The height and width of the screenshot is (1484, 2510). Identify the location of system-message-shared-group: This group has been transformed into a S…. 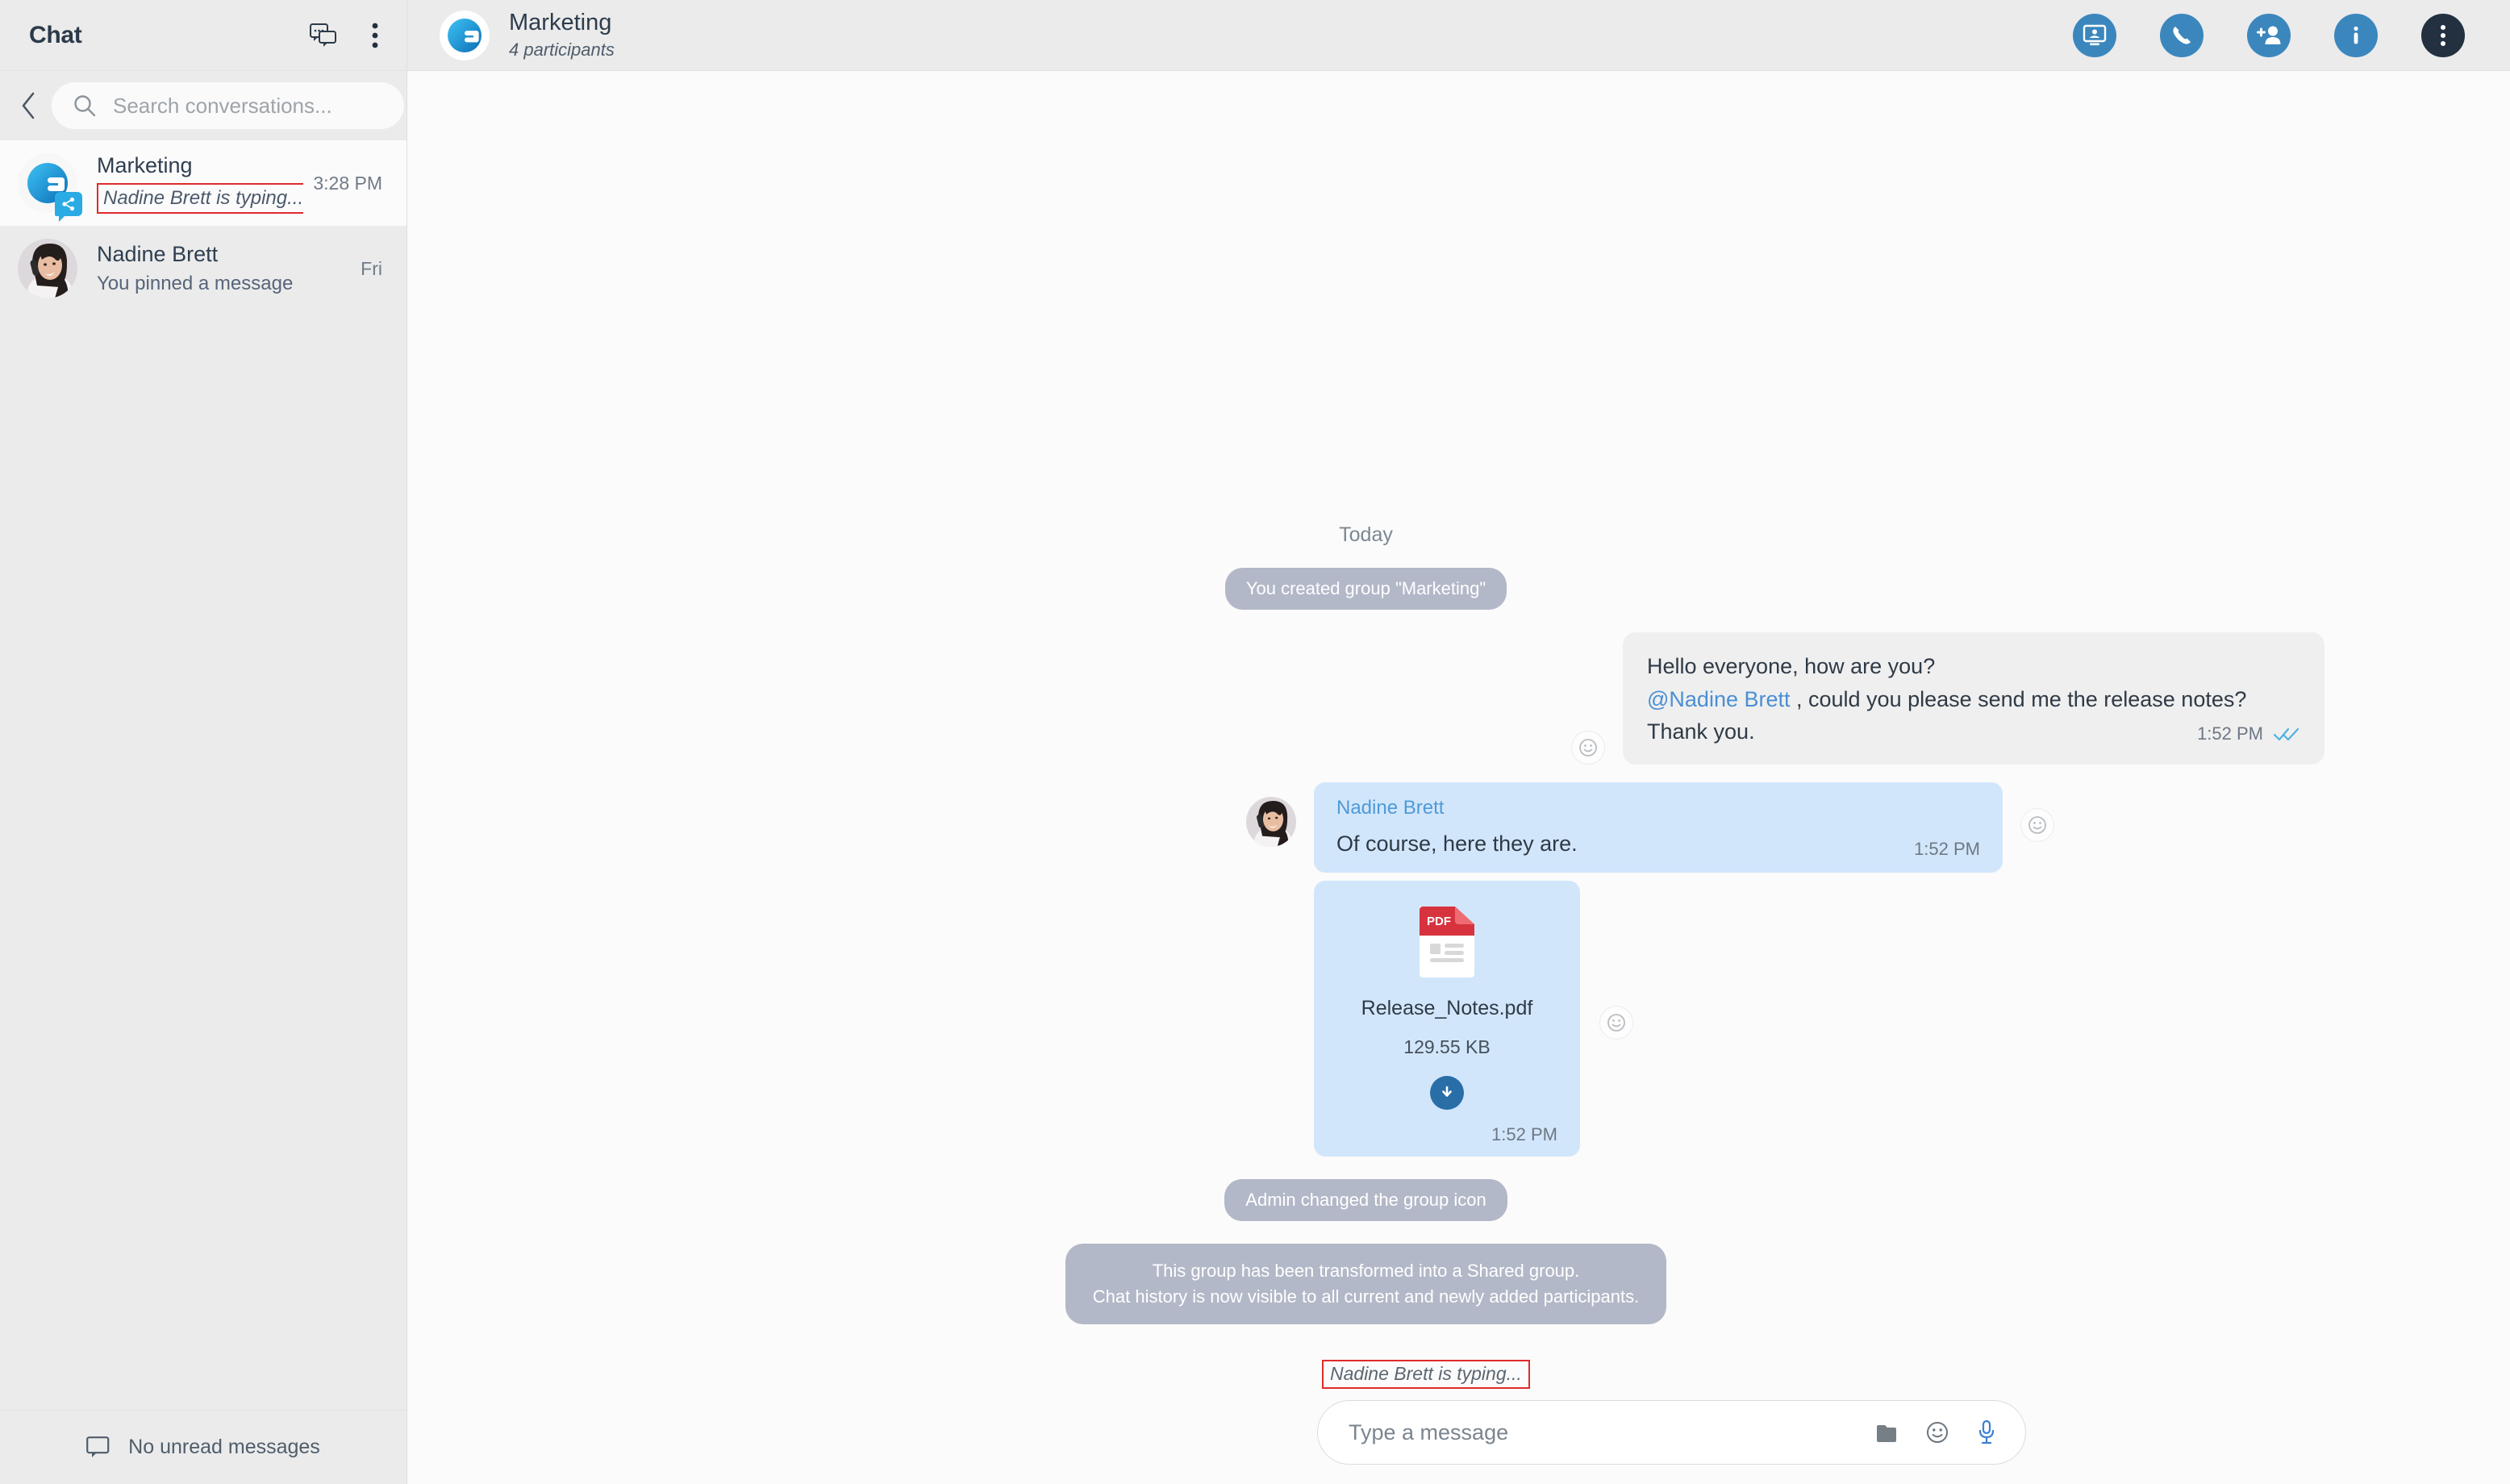
(1366, 1284).